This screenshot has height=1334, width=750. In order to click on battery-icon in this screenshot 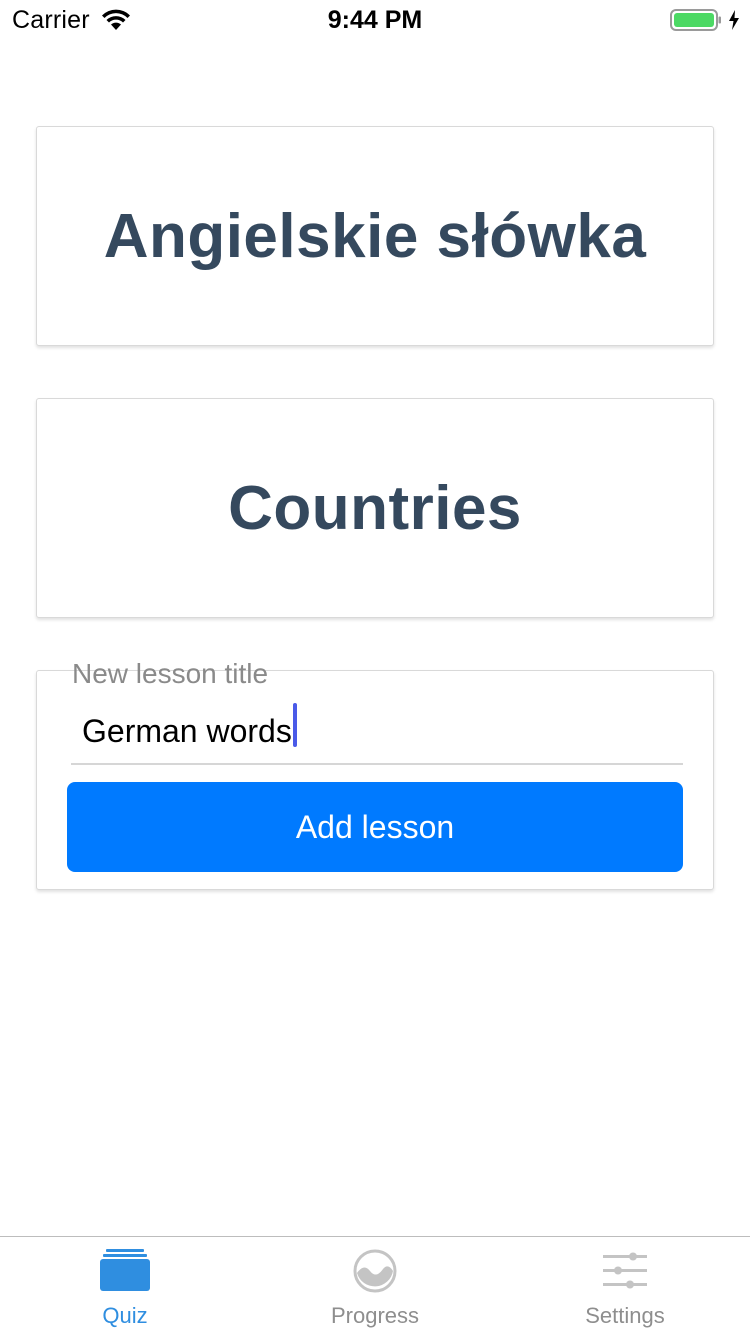, I will do `click(695, 20)`.